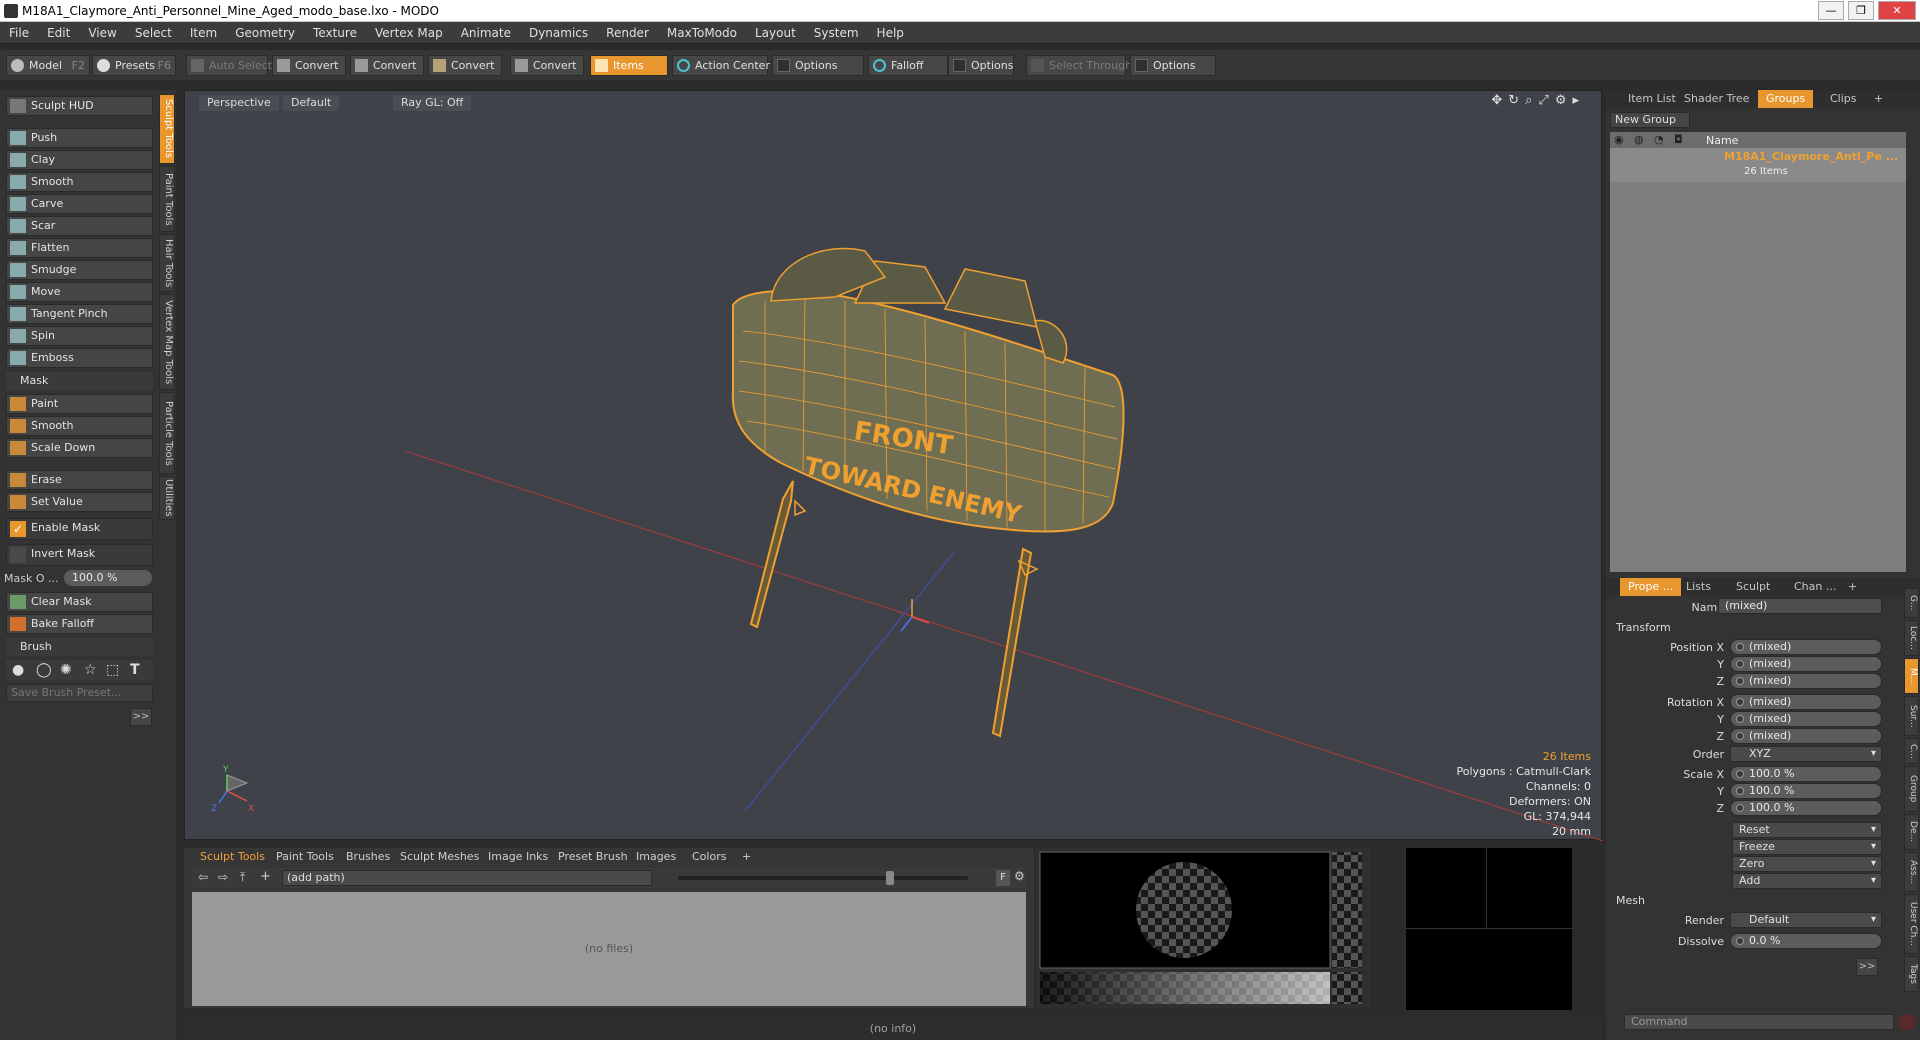 This screenshot has width=1920, height=1040. Describe the element at coordinates (135, 670) in the screenshot. I see `text-brush-icon: T` at that location.